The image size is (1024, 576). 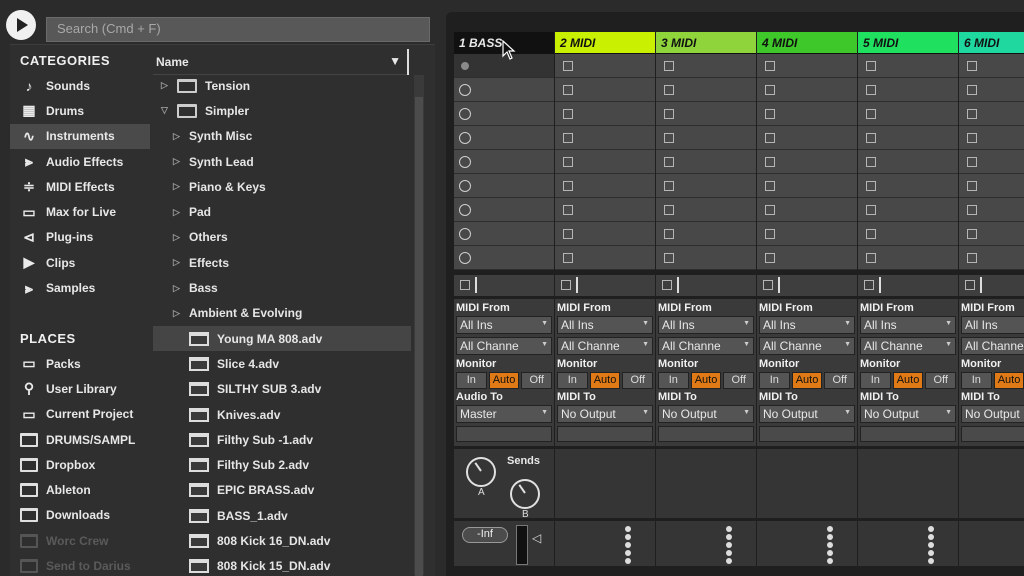 What do you see at coordinates (807, 325) in the screenshot?
I see `input-source-dropdown: All Ins` at bounding box center [807, 325].